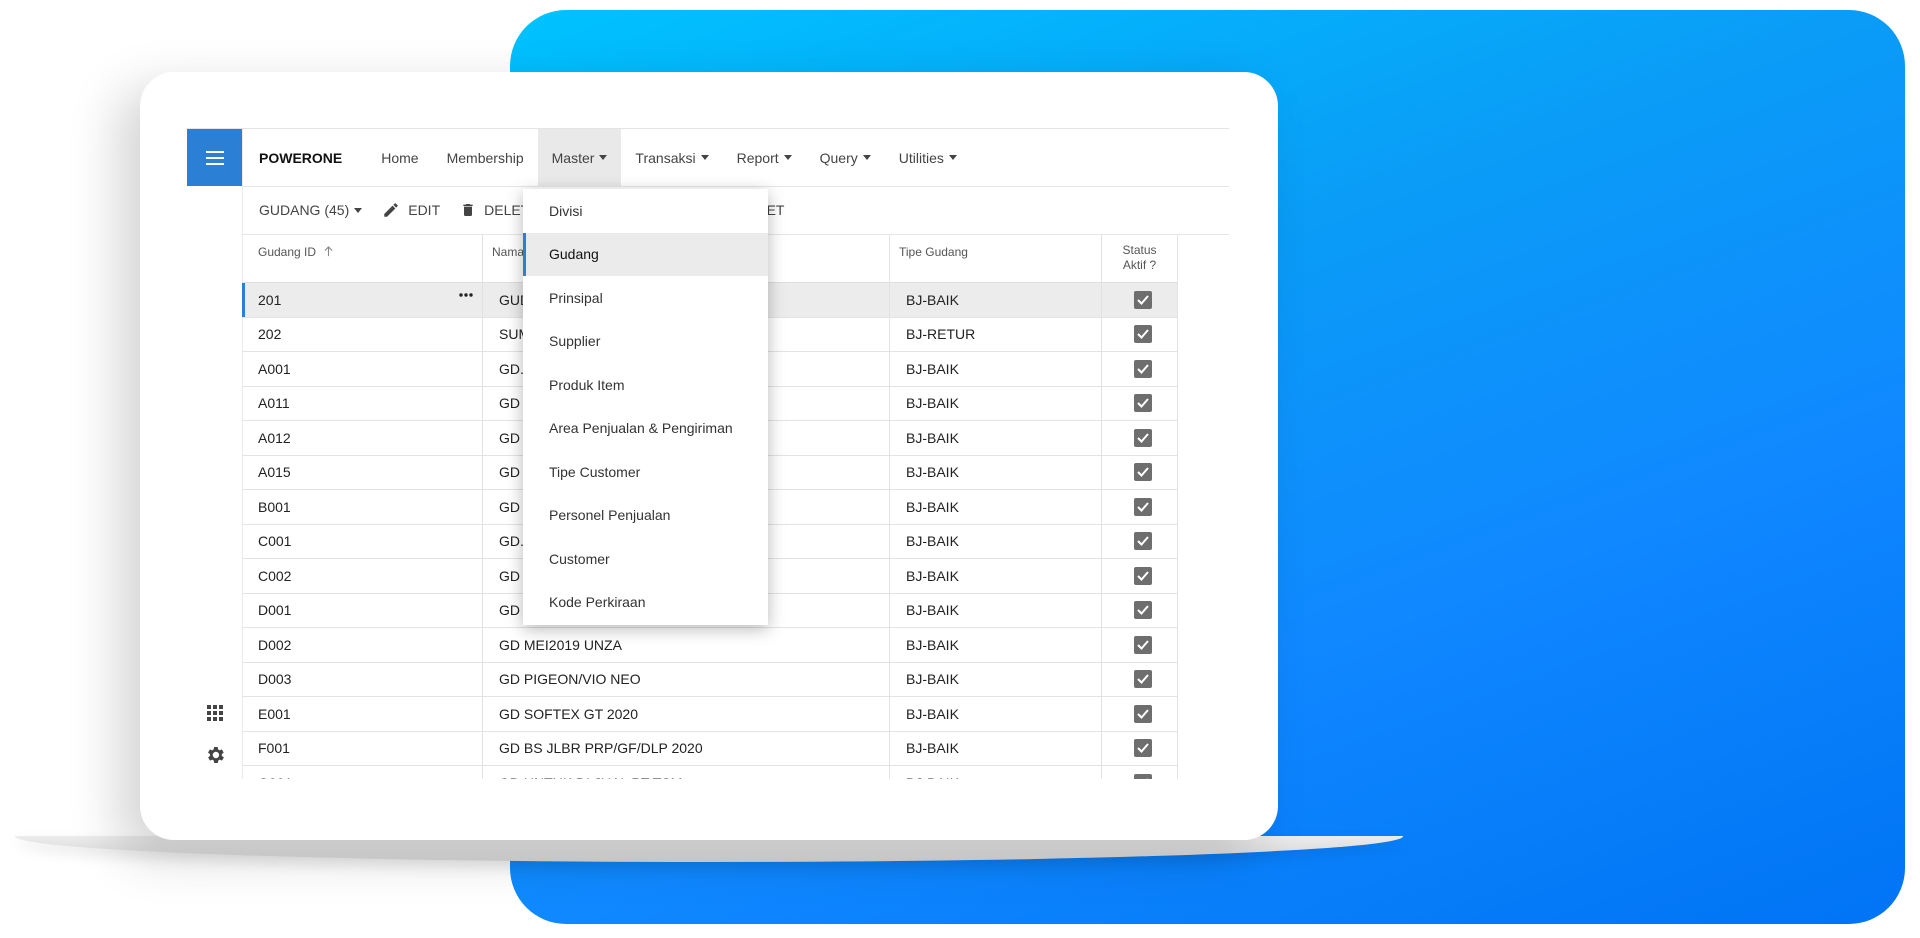 The width and height of the screenshot is (1920, 938). What do you see at coordinates (710, 645) in the screenshot?
I see `table-row: D002 GD MEI2019 UNZA BJ-BAIK` at bounding box center [710, 645].